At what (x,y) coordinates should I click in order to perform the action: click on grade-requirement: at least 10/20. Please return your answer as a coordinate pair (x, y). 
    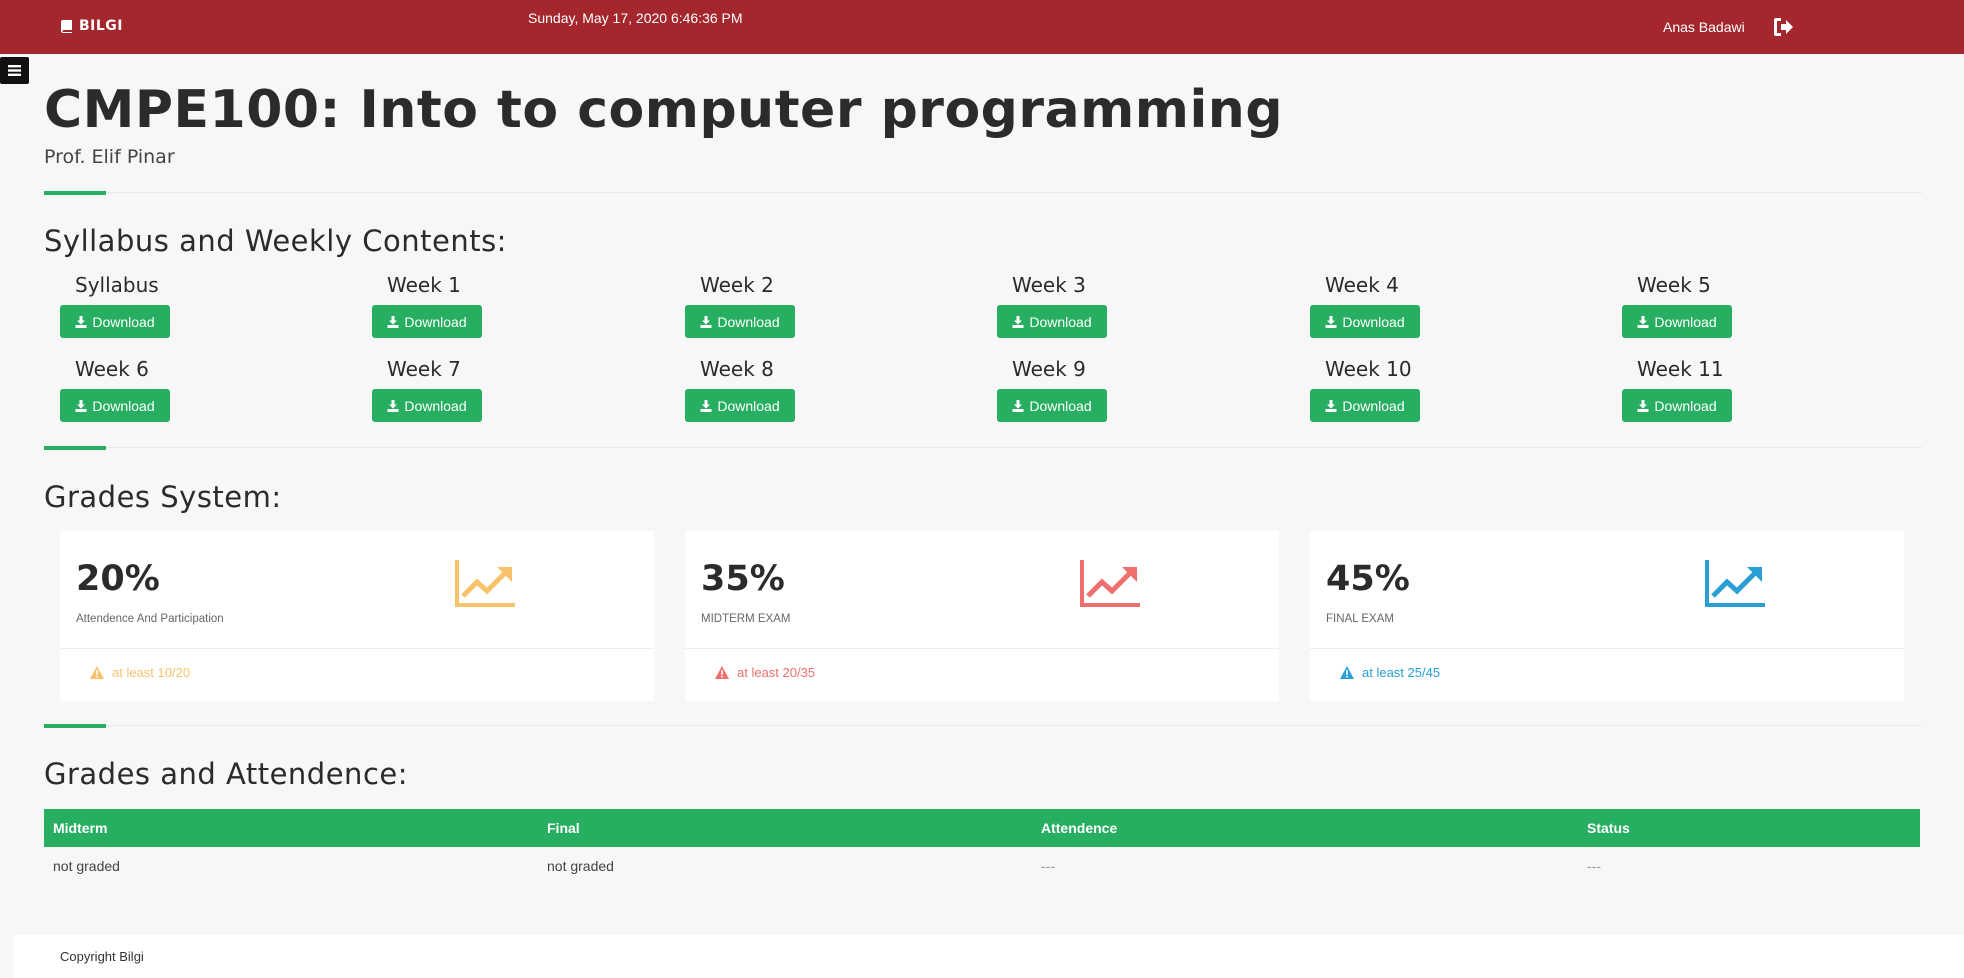
    Looking at the image, I should click on (140, 672).